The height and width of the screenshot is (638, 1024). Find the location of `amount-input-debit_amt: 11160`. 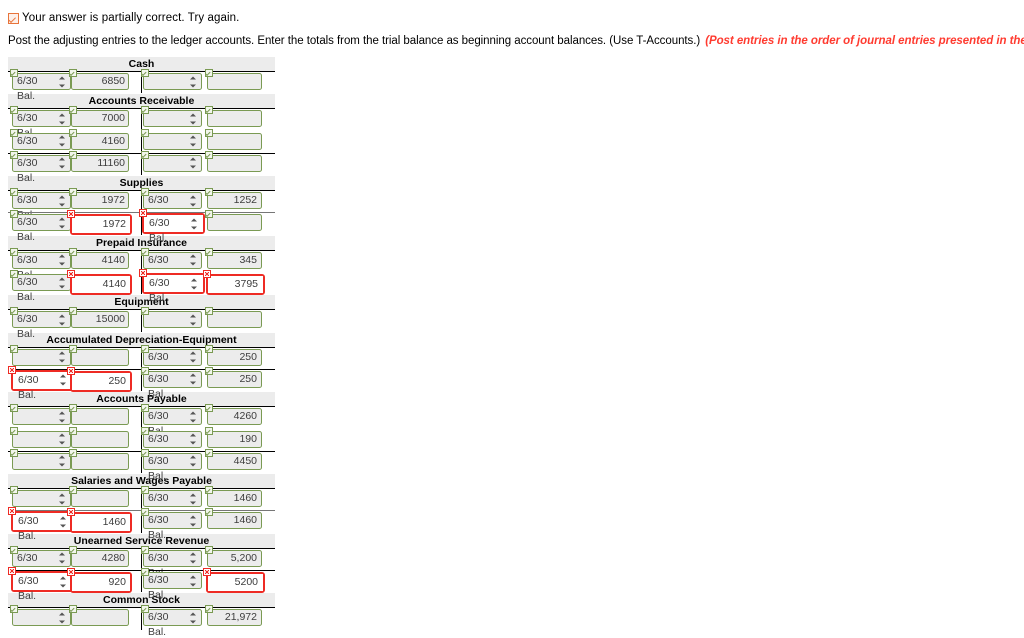

amount-input-debit_amt: 11160 is located at coordinates (99, 161).